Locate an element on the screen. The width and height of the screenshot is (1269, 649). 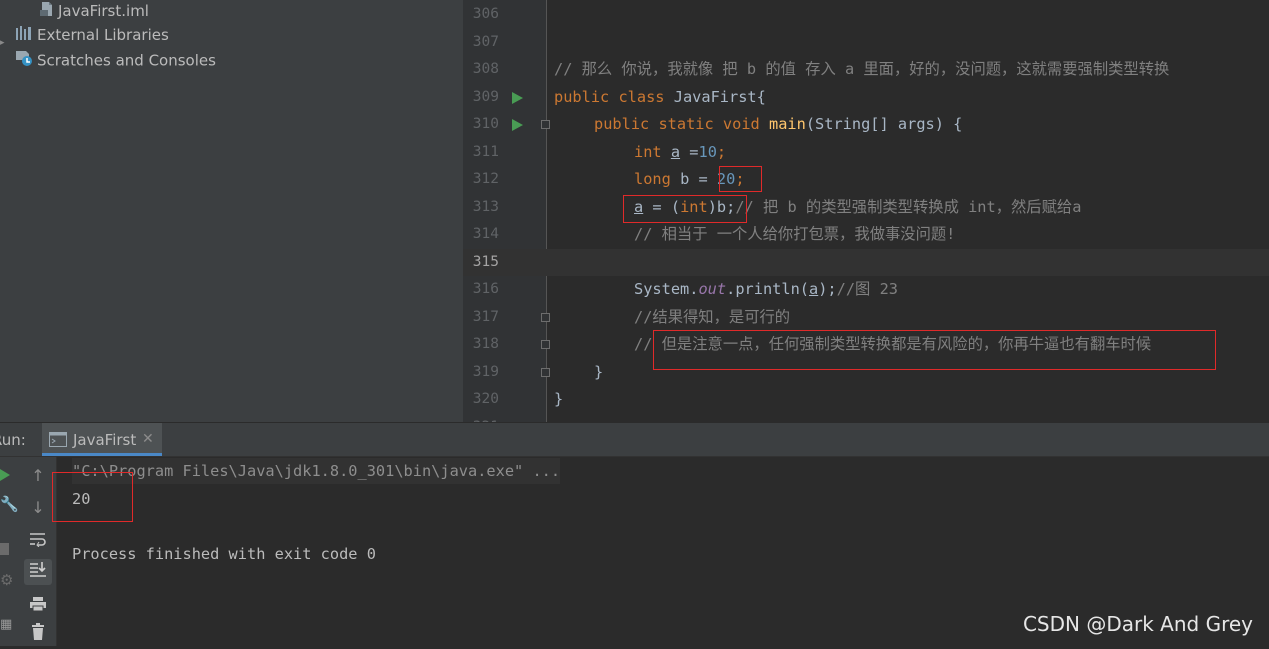
line-number: 310 is located at coordinates (485, 124).